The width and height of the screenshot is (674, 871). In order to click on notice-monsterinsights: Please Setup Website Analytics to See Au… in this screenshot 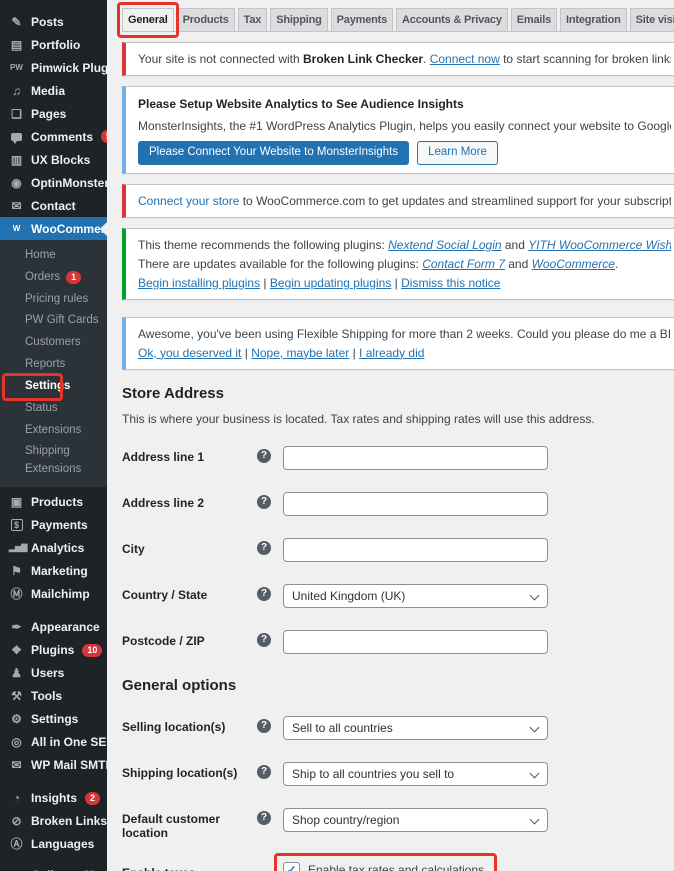, I will do `click(398, 130)`.